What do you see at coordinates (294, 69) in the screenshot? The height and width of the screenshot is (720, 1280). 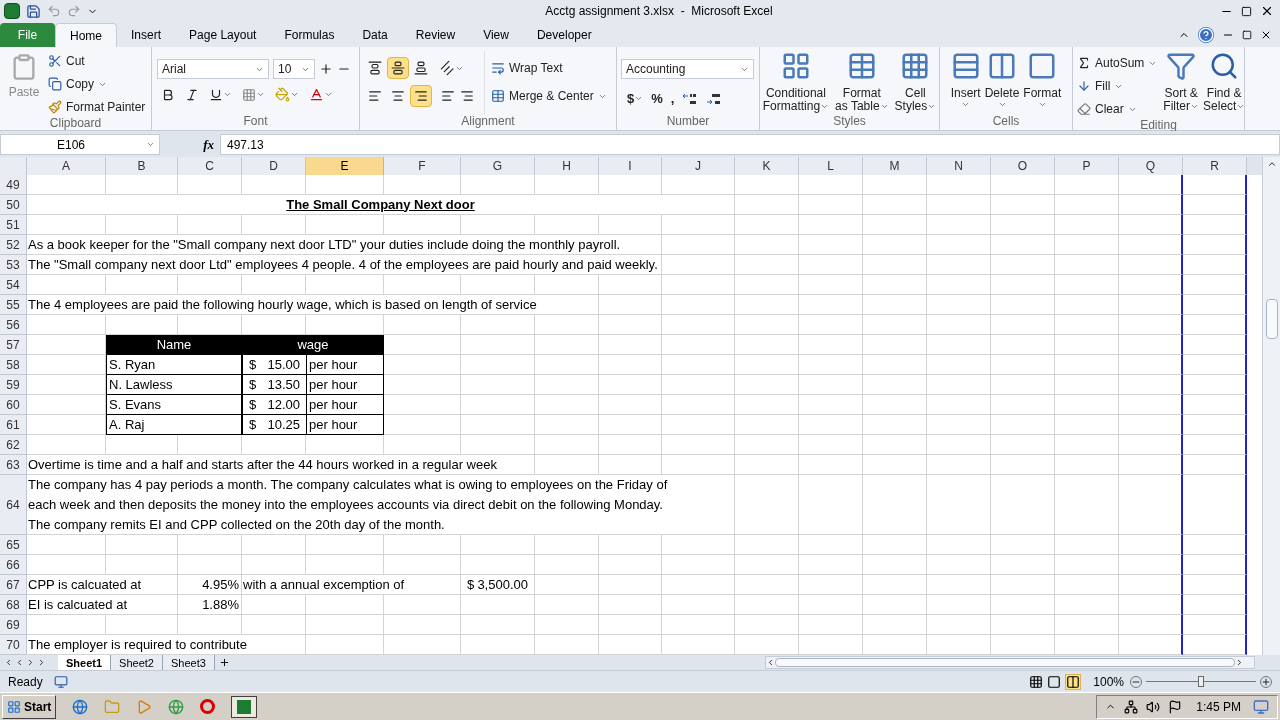 I see `font-size-field: 10` at bounding box center [294, 69].